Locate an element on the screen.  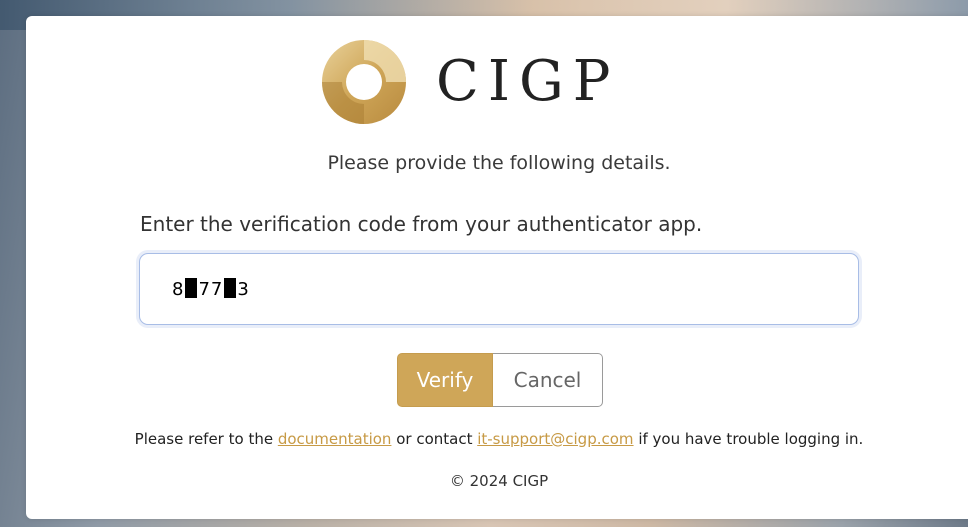
button-group: Verify Cancel is located at coordinates (500, 380).